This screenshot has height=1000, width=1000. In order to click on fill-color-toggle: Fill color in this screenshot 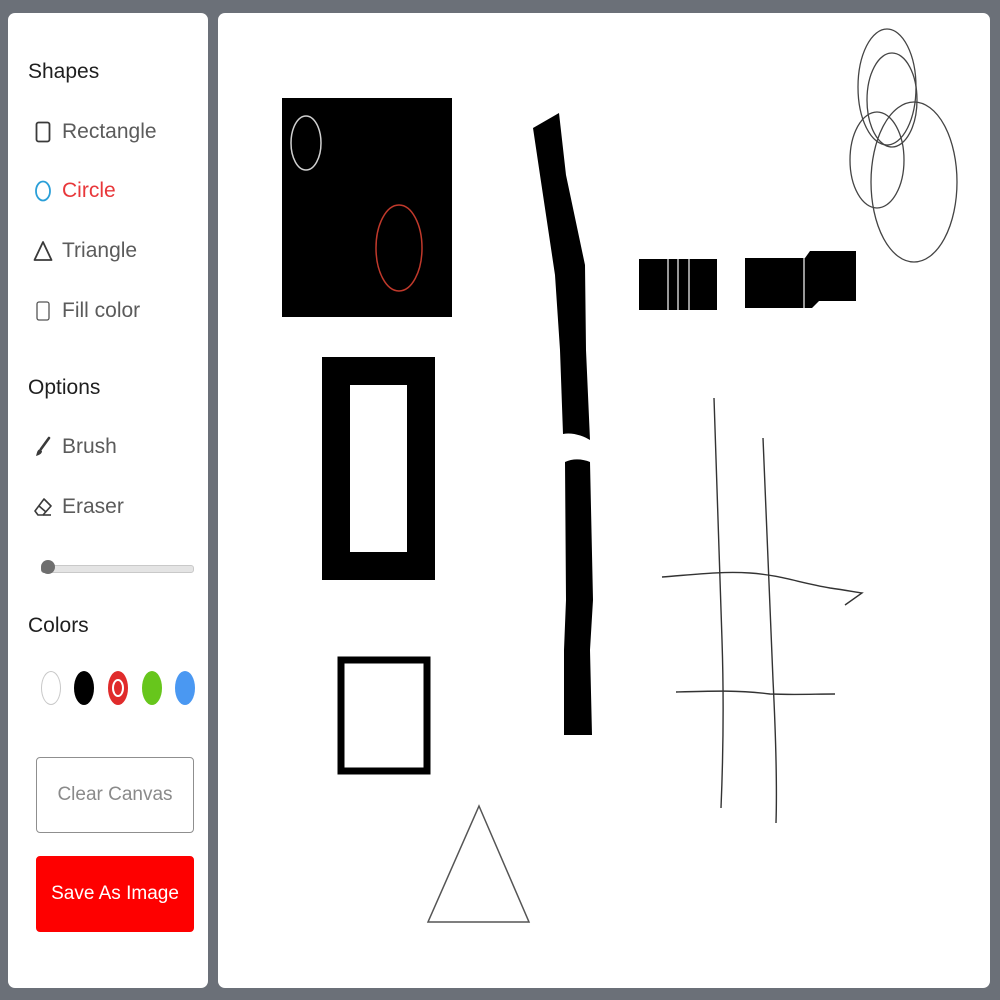, I will do `click(86, 311)`.